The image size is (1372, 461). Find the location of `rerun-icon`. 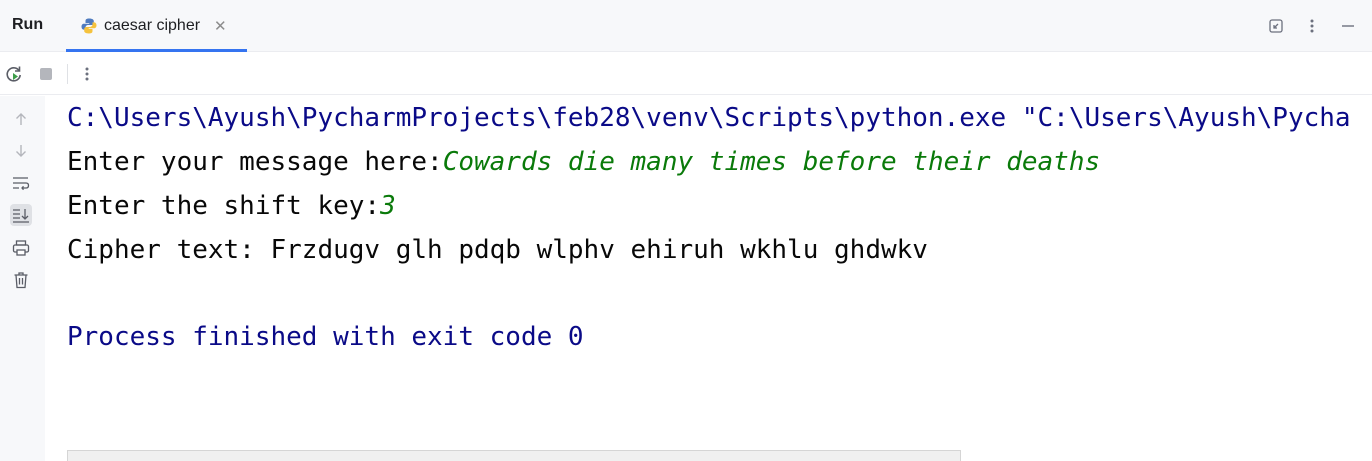

rerun-icon is located at coordinates (14, 74).